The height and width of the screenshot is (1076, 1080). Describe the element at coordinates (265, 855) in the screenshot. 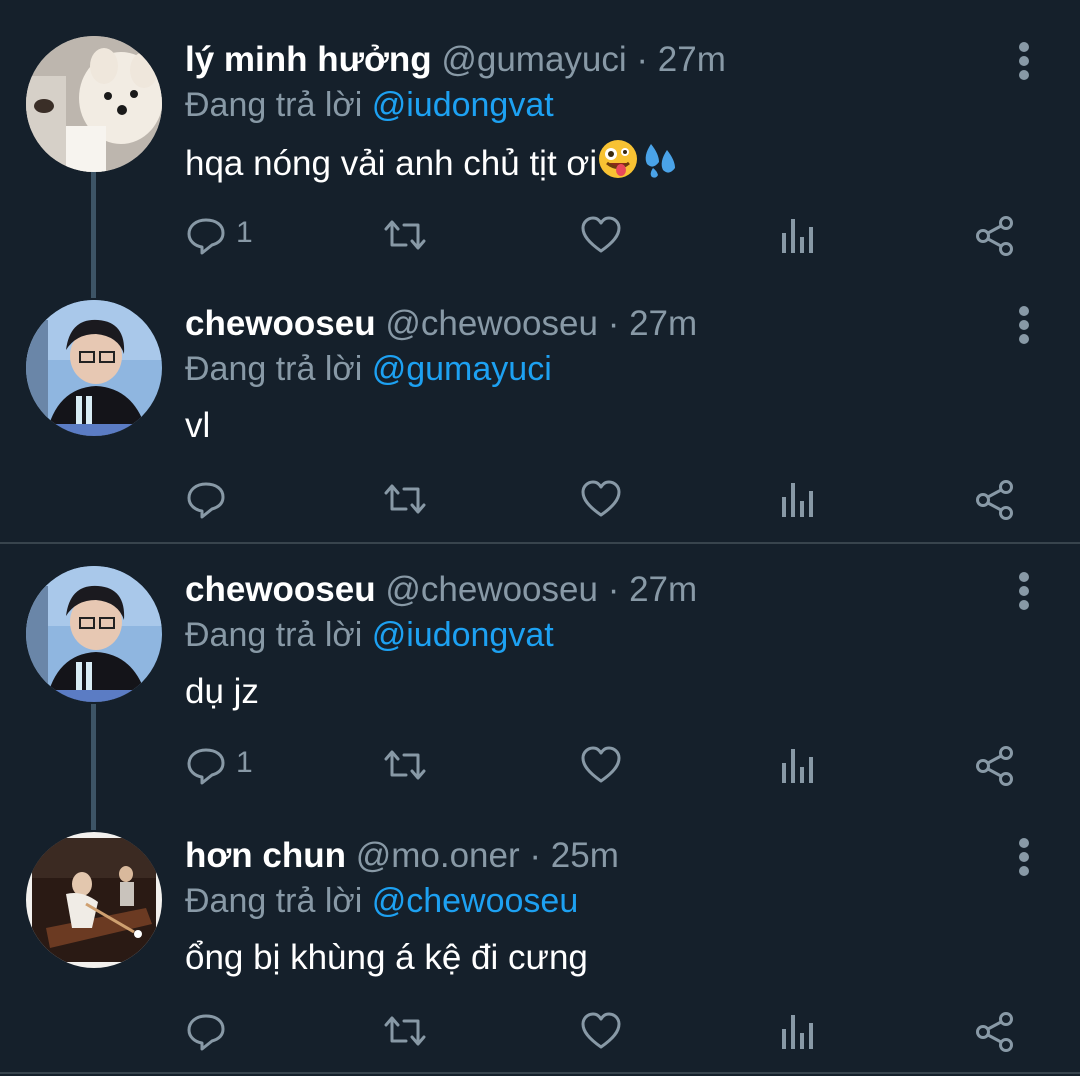

I see `display-name: hơn chun` at that location.